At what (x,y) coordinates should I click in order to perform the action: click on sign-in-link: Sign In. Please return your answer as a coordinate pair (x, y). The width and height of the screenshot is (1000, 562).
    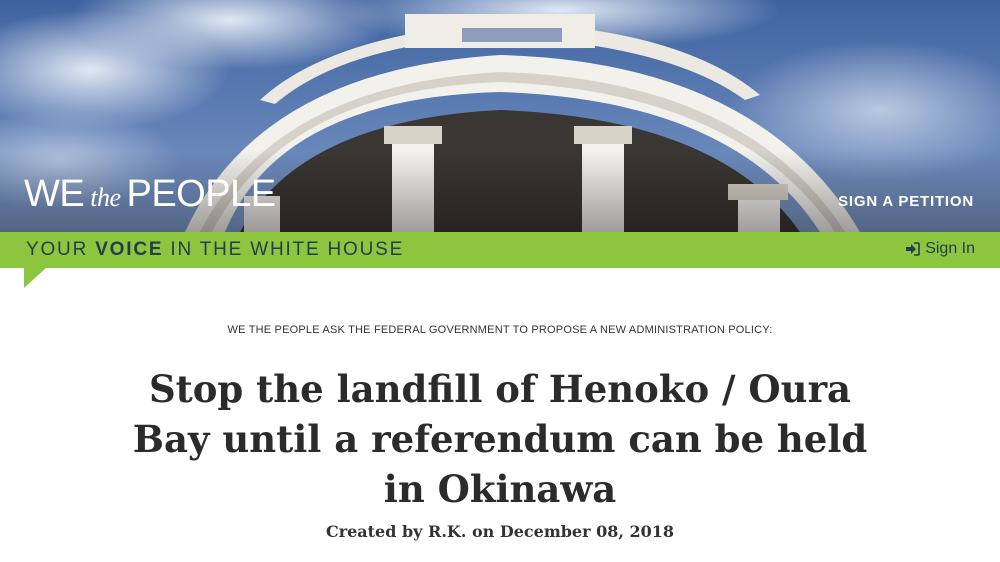
    Looking at the image, I should click on (940, 249).